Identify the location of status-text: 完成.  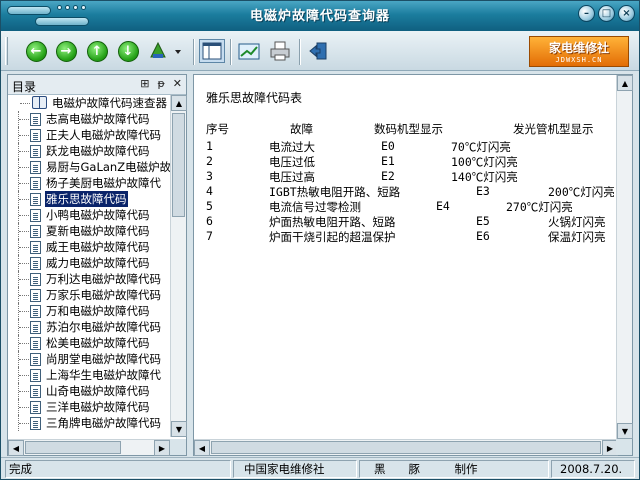
(118, 469).